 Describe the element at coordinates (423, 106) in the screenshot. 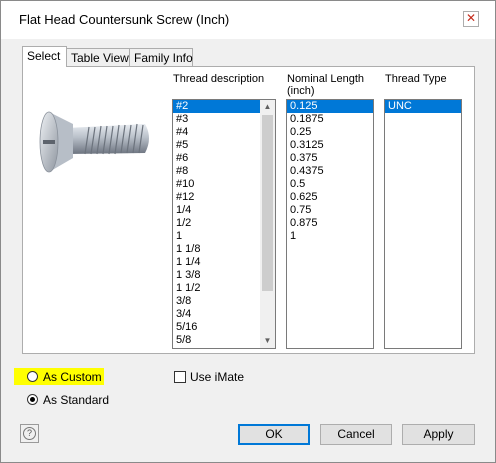

I see `list-item: UNC` at that location.